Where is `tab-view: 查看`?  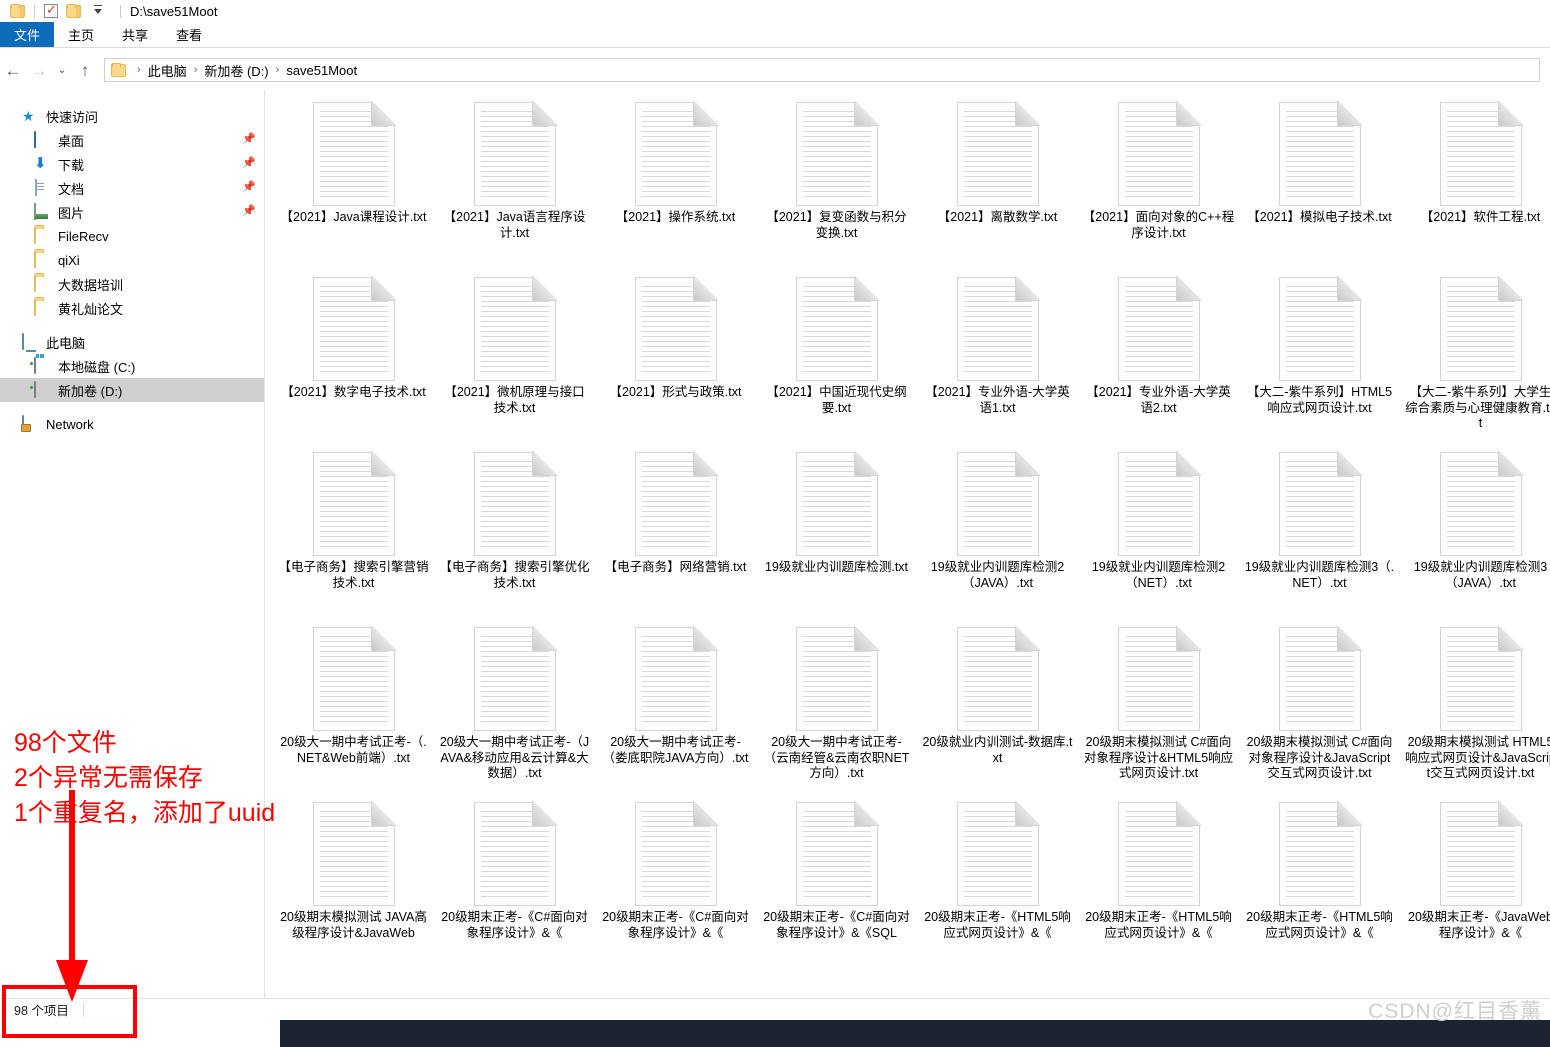 tab-view: 查看 is located at coordinates (189, 34).